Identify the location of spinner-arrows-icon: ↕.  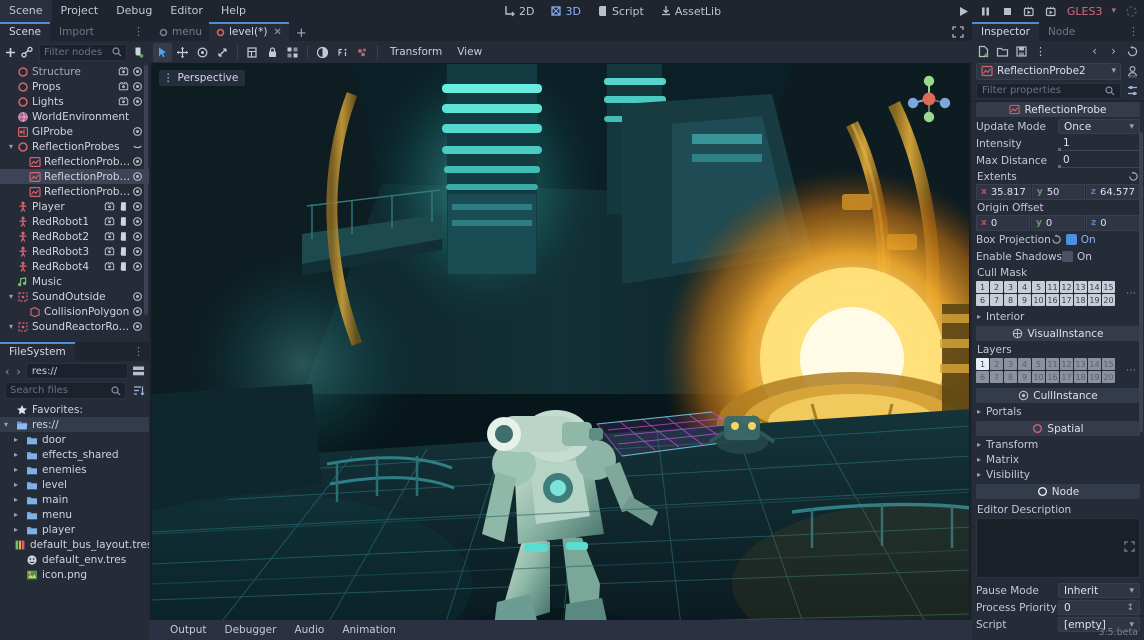
(1130, 608).